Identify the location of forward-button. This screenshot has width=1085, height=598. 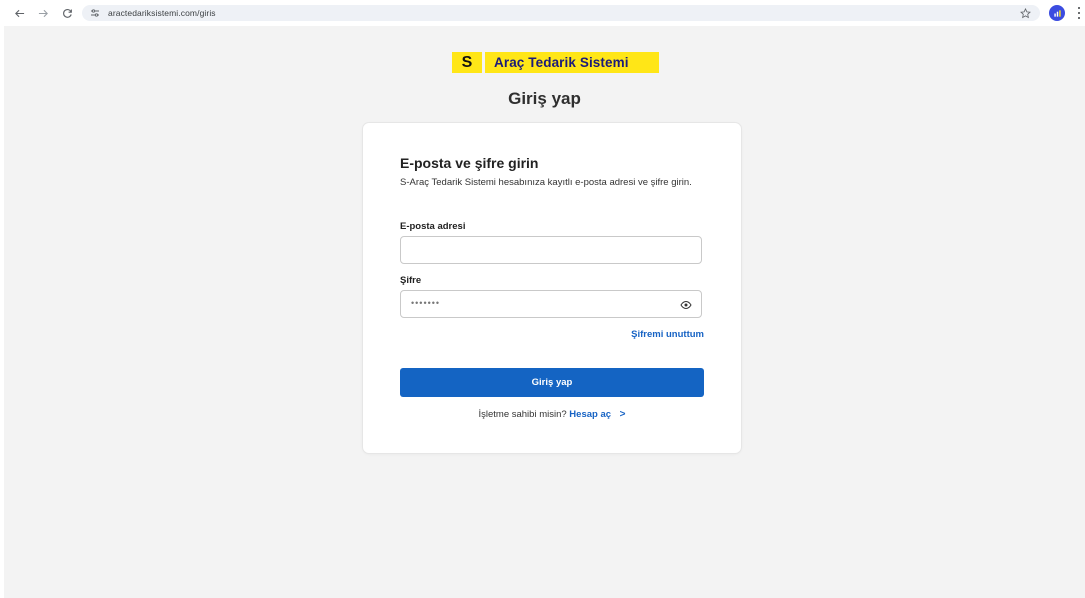
(43, 13).